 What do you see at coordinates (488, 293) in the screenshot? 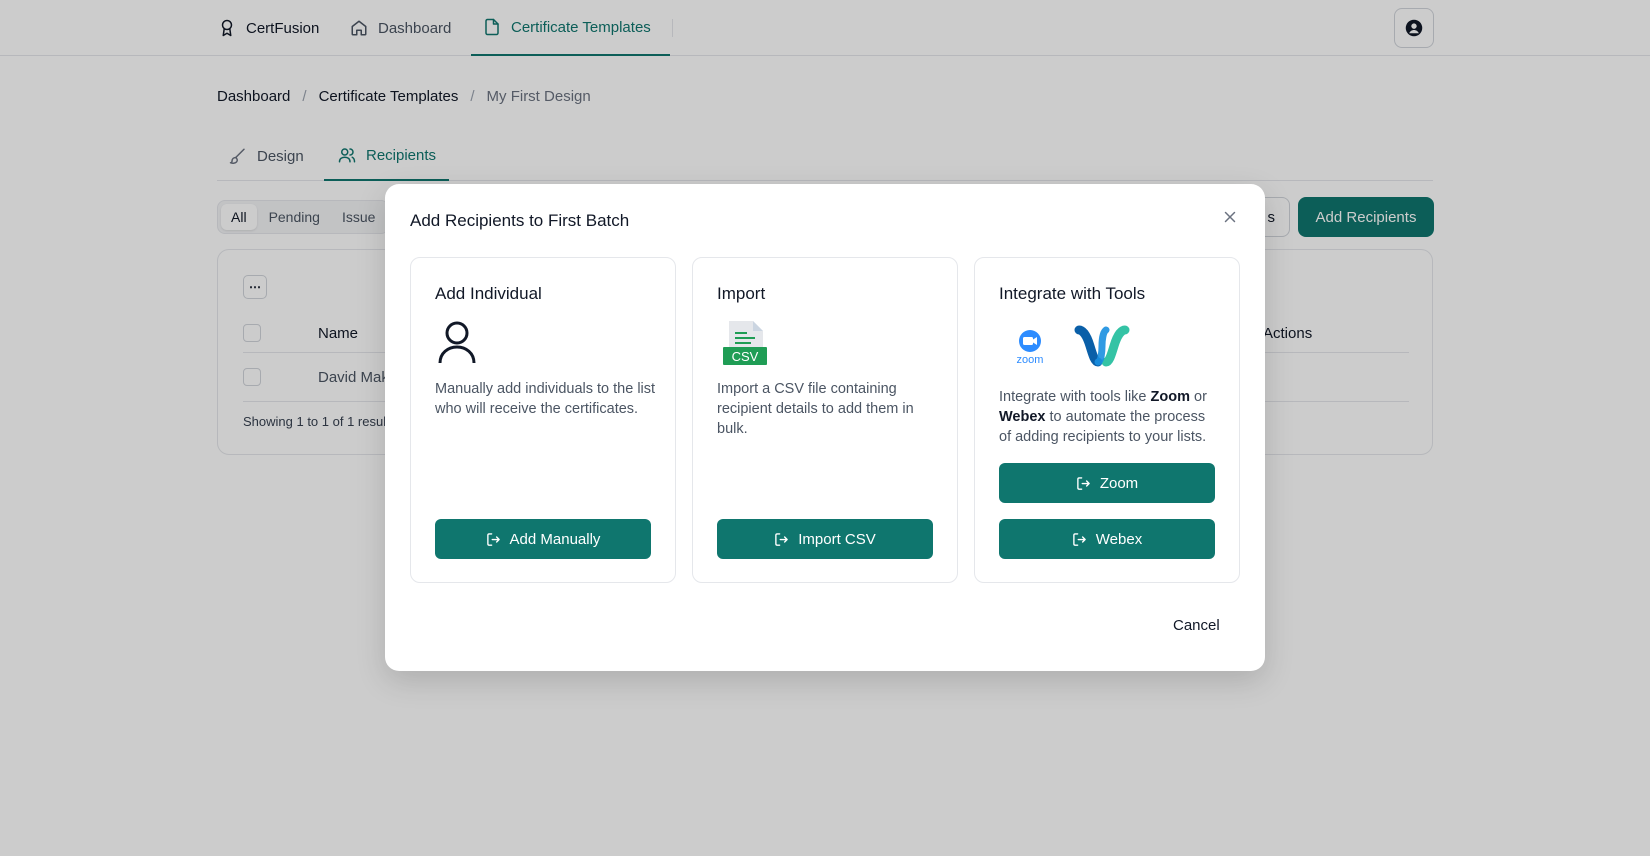
I see `card-title: Add Individual` at bounding box center [488, 293].